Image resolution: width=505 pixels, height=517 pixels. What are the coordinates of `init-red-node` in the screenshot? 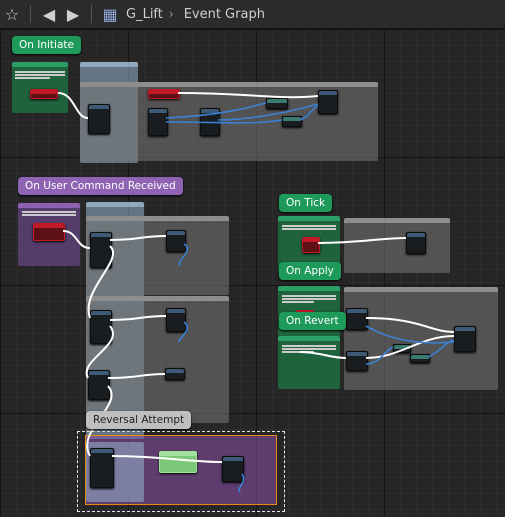 It's located at (164, 94).